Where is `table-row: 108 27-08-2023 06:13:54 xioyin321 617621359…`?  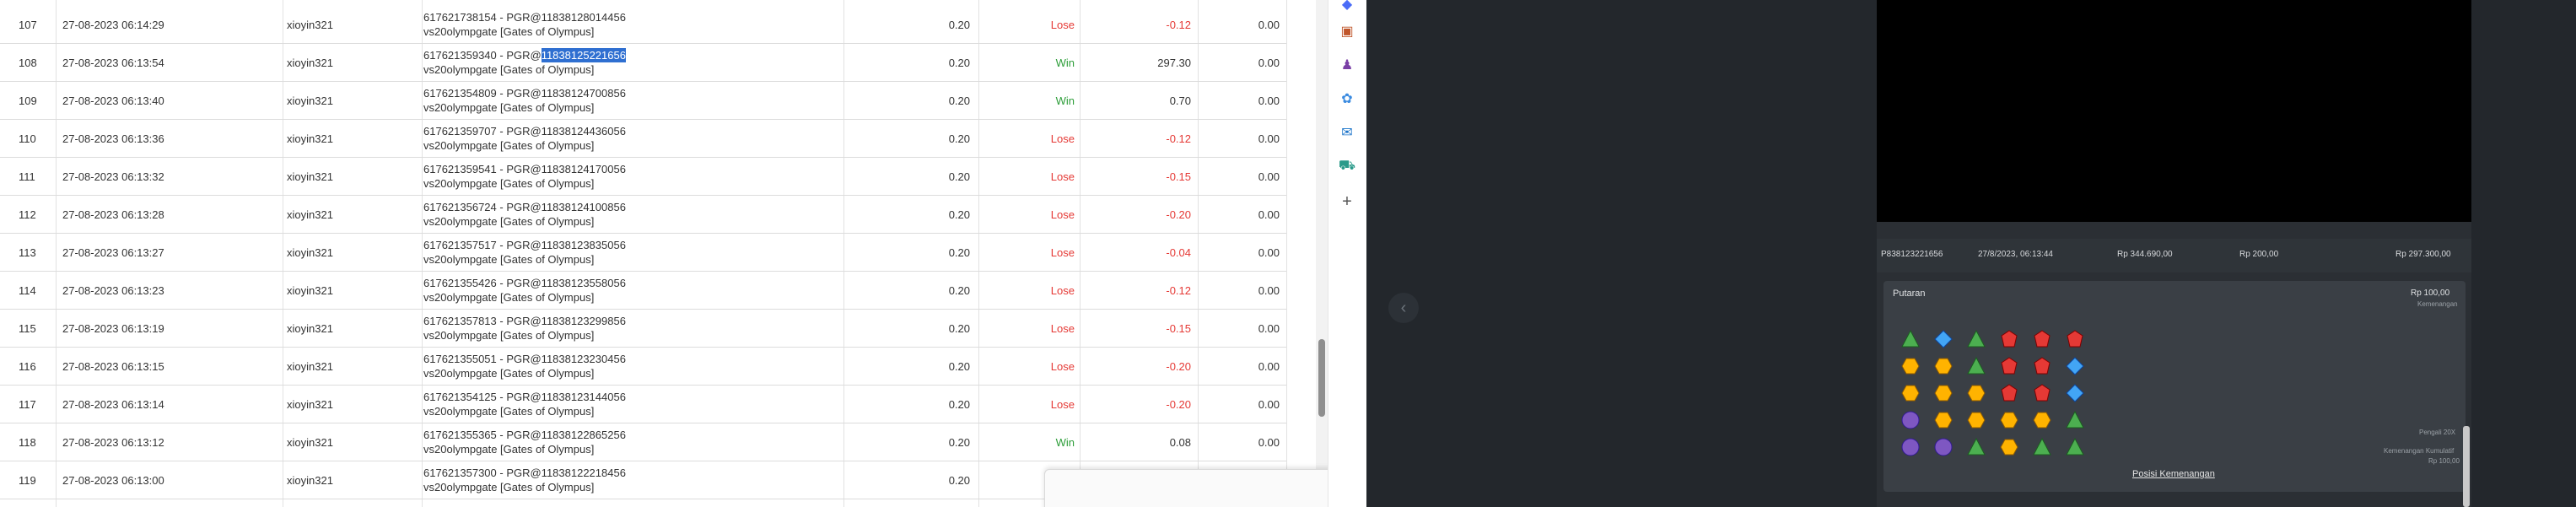
table-row: 108 27-08-2023 06:13:54 xioyin321 617621359… is located at coordinates (643, 63).